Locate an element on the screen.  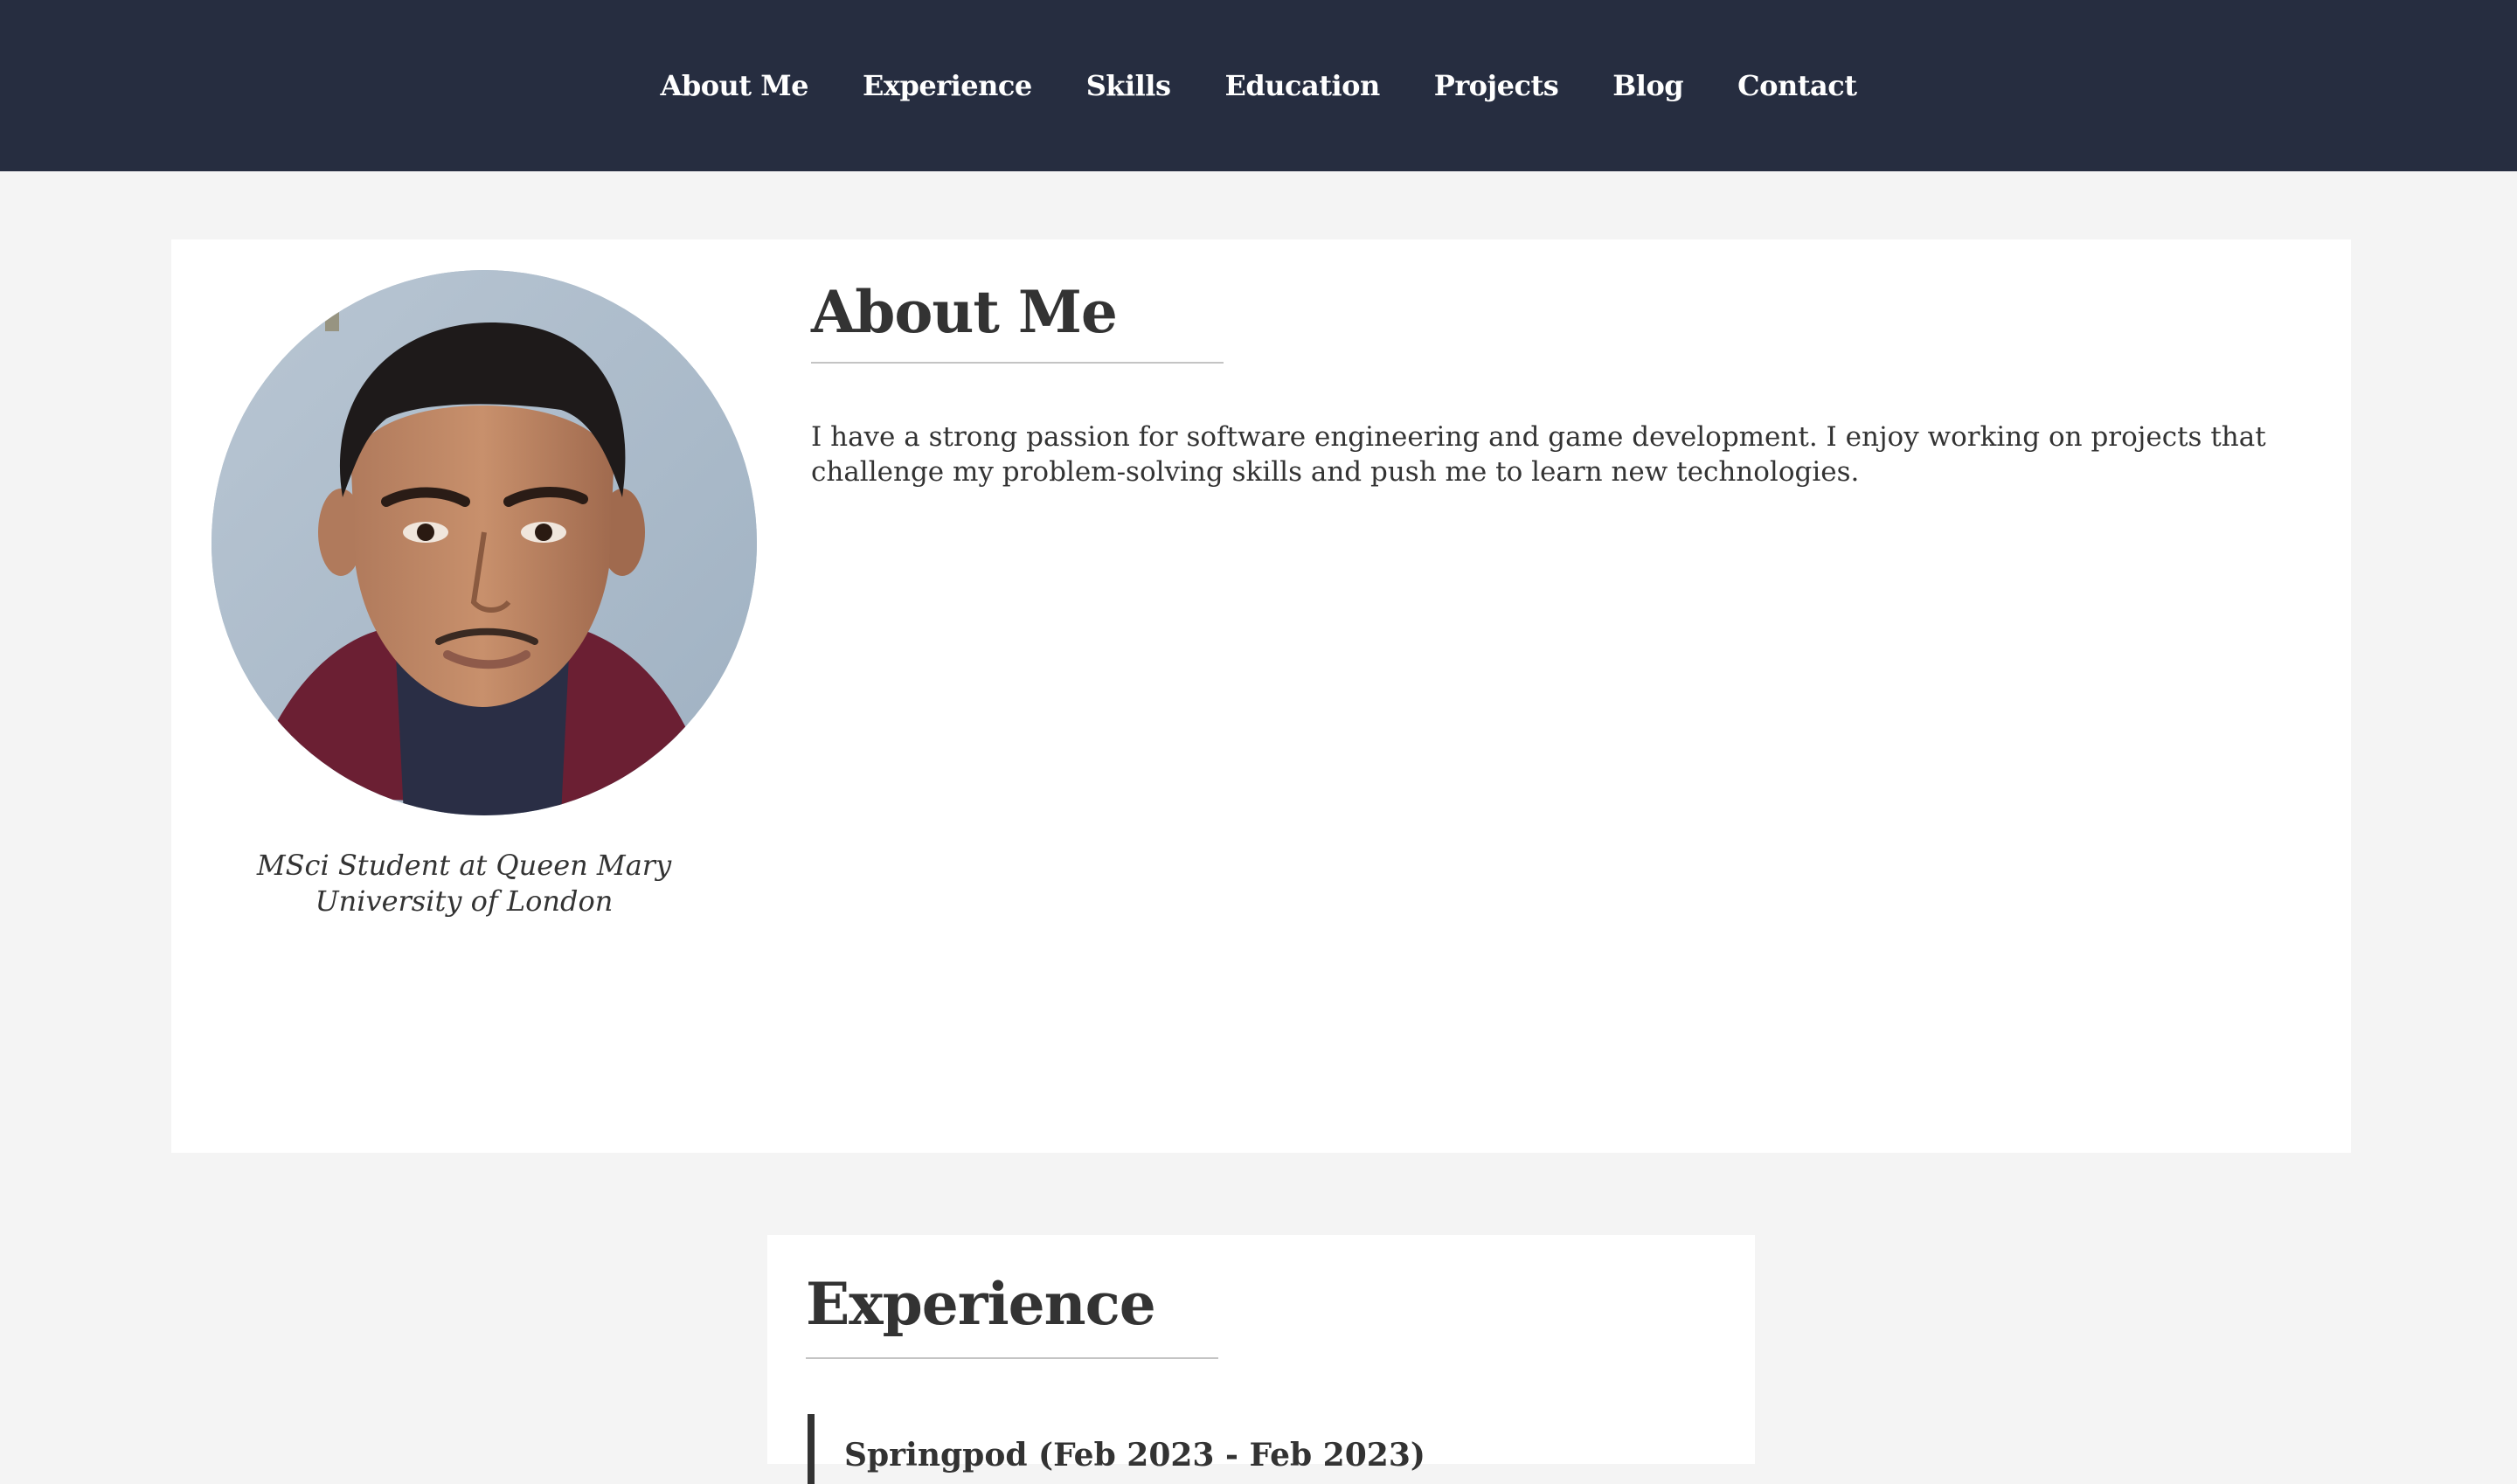
nav-item-skills: Skills is located at coordinates (1128, 85).